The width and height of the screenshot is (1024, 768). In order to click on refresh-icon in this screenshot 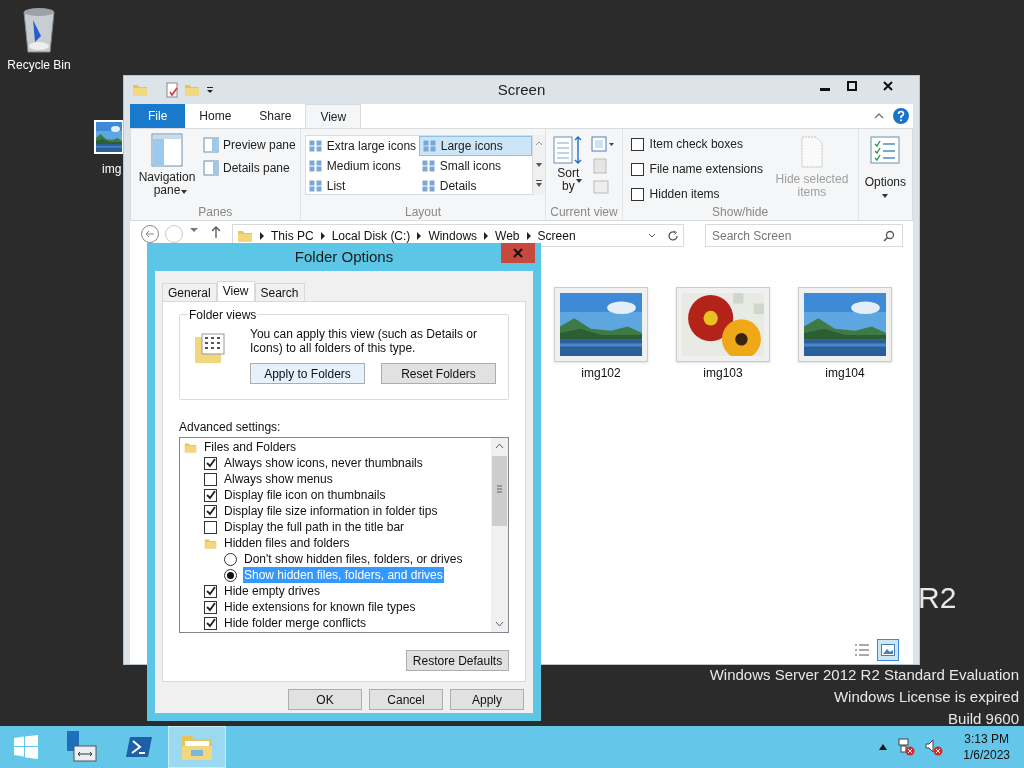, I will do `click(673, 235)`.